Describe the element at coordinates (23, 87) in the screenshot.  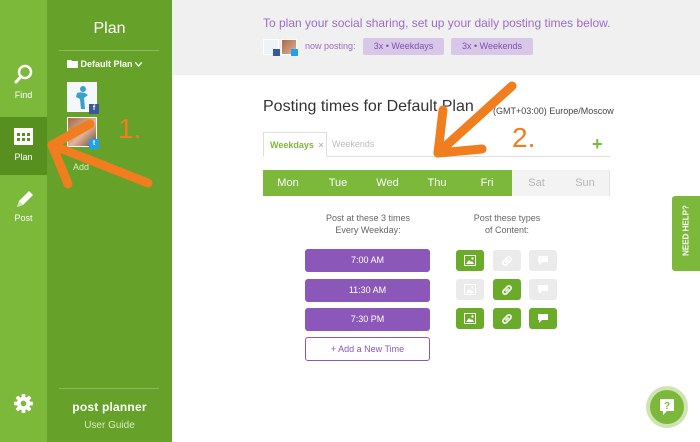
I see `nav-item-find: Find` at that location.